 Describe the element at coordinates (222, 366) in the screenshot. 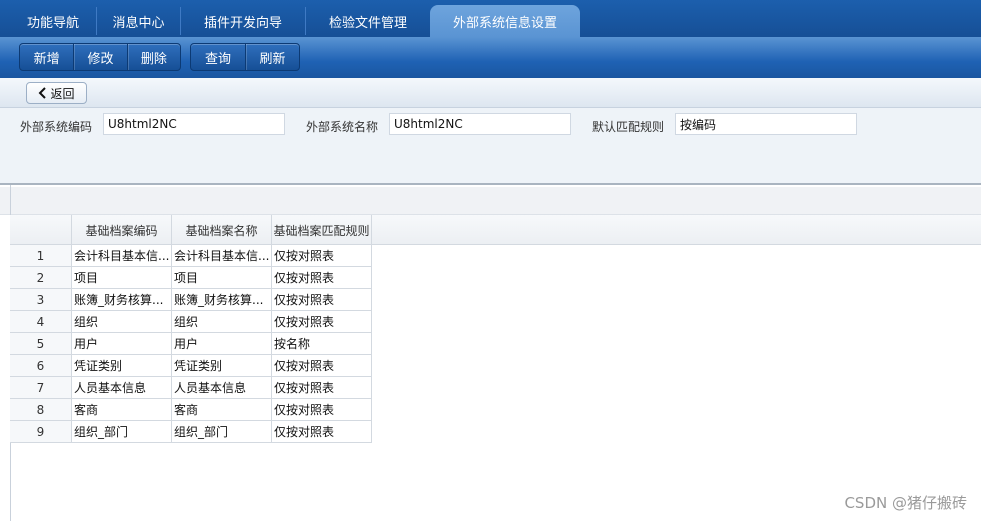

I see `cell-name: 凭证类别` at that location.